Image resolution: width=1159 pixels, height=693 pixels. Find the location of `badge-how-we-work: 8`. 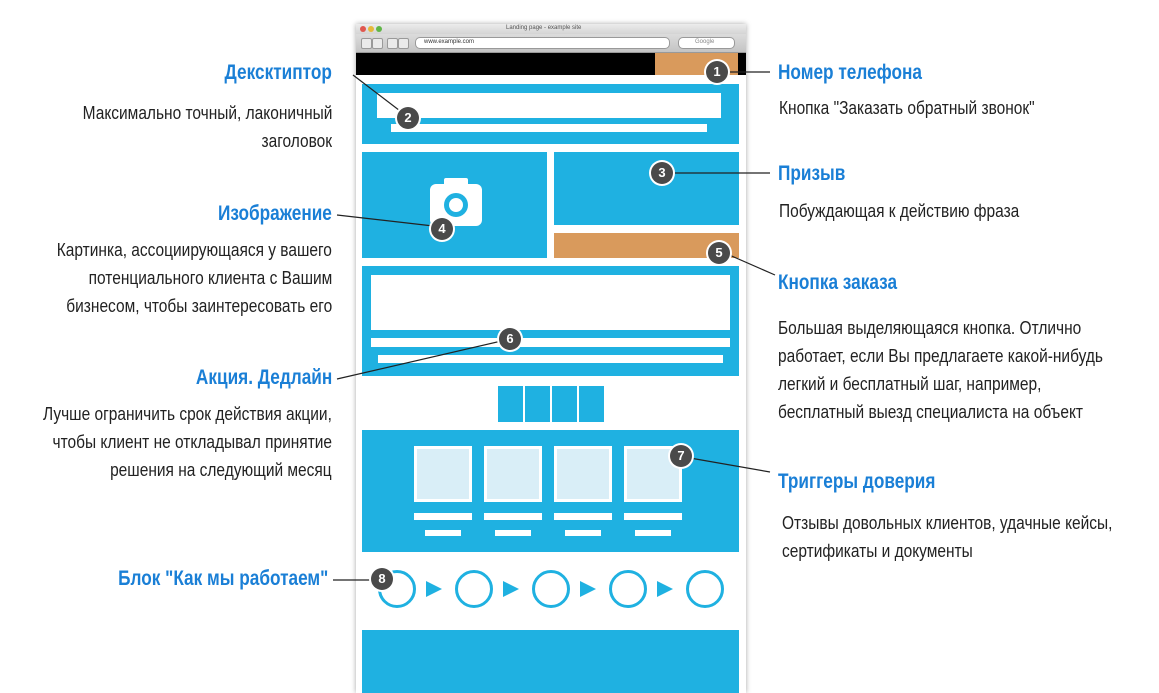

badge-how-we-work: 8 is located at coordinates (382, 579).